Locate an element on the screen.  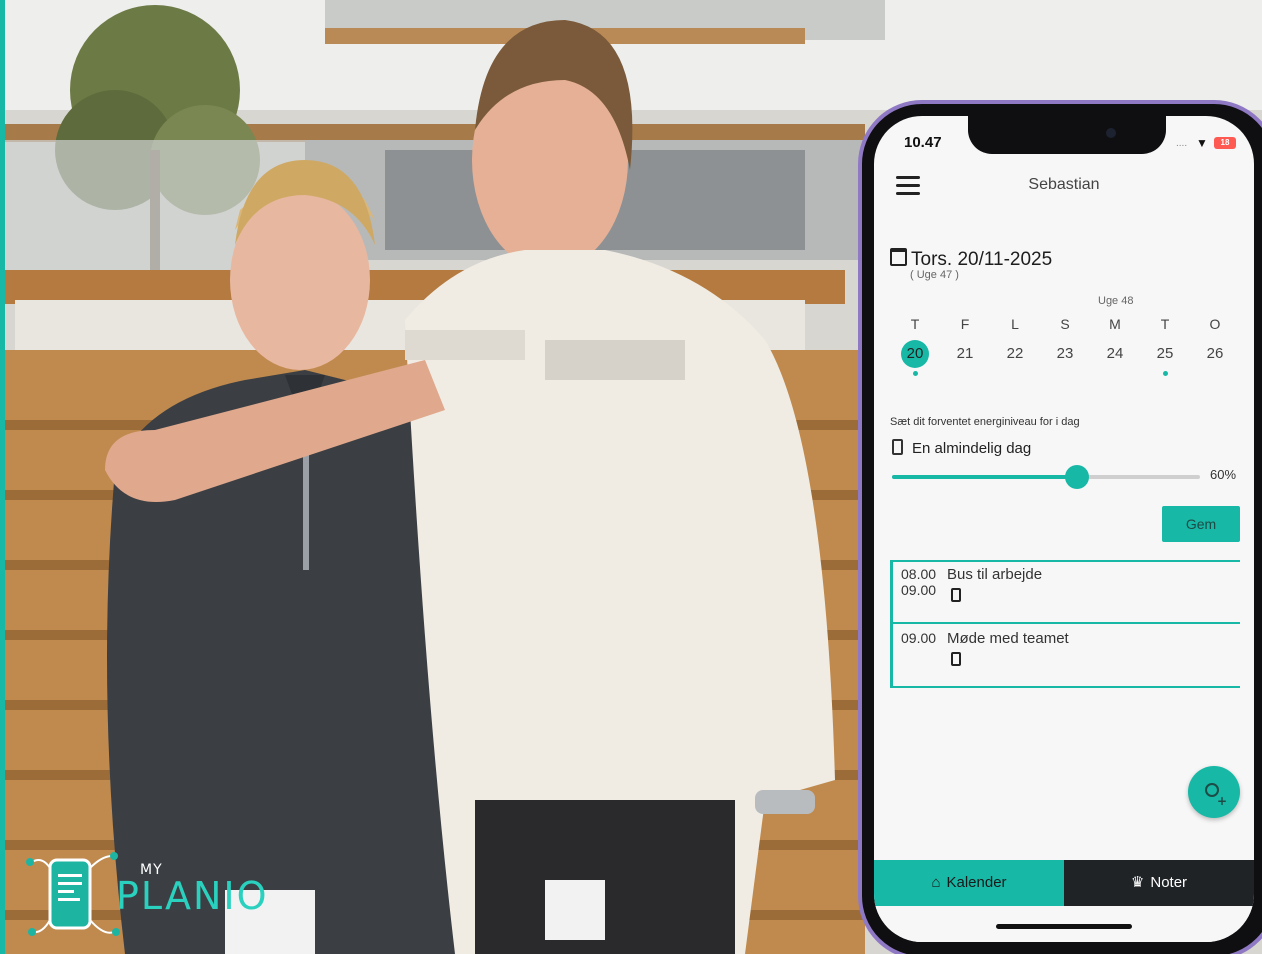
day-item: L 22 is located at coordinates (1015, 342).